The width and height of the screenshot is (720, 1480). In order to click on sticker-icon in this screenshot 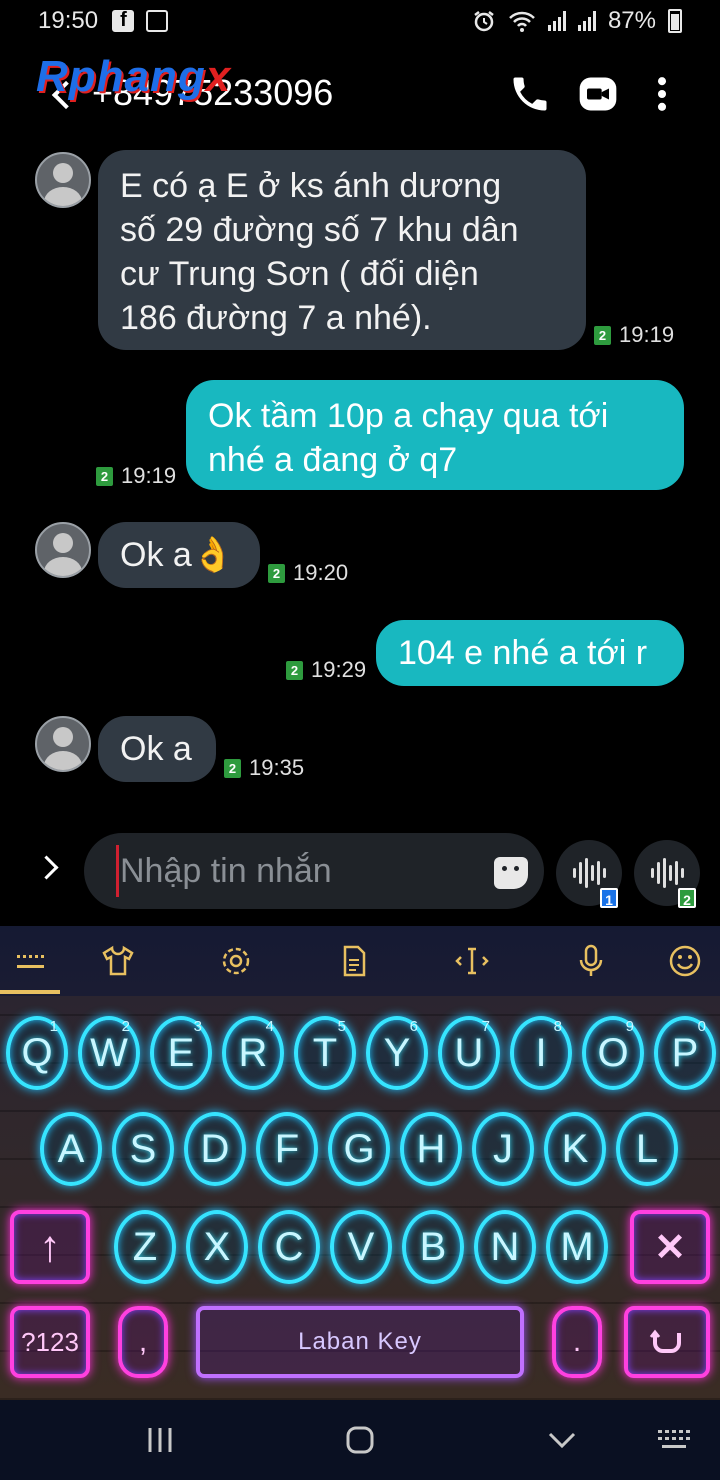, I will do `click(511, 873)`.